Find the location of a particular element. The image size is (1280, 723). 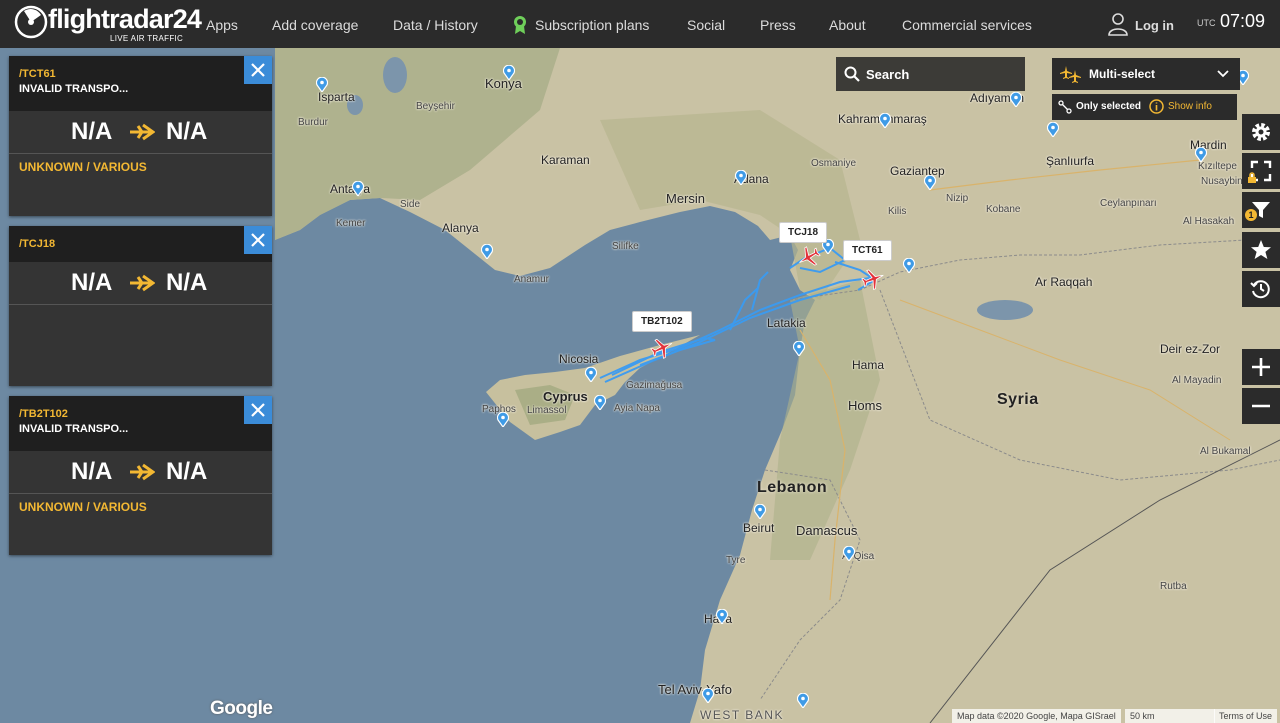

star-icon is located at coordinates (1261, 249).